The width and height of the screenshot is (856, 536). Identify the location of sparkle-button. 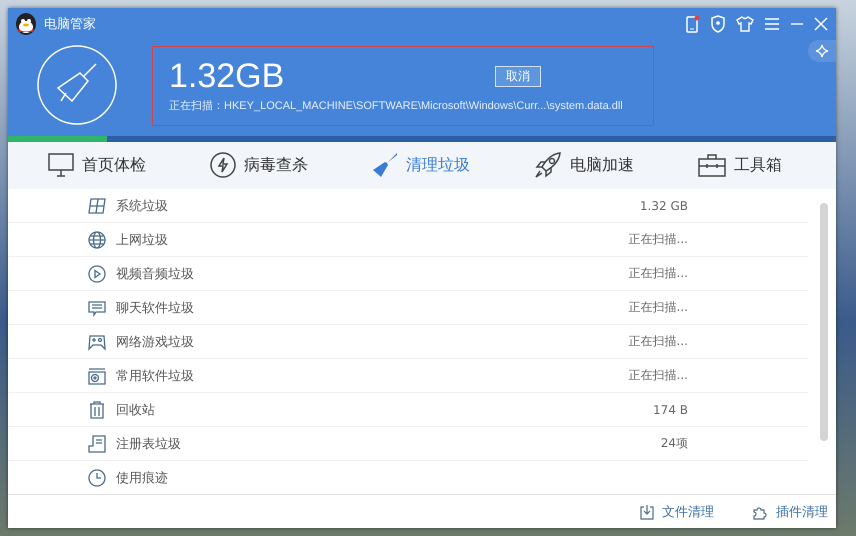
(822, 51).